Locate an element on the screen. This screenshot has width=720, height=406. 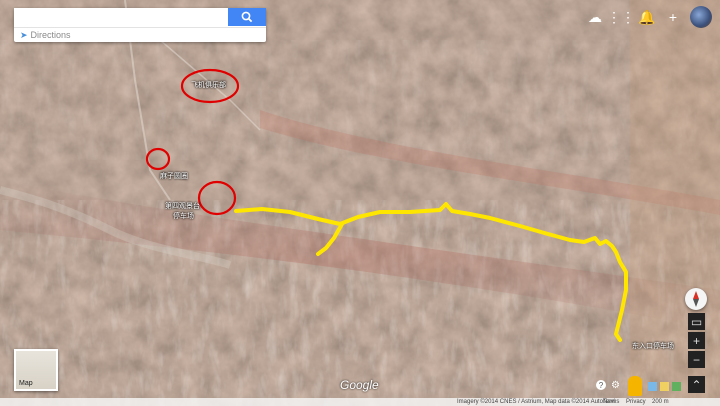
camera-icon: ☁ is located at coordinates (595, 17).